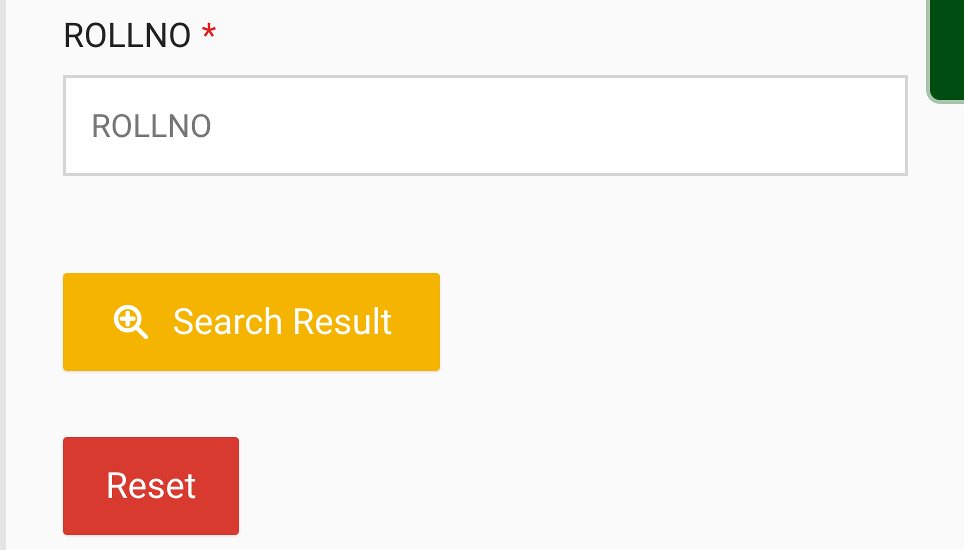  What do you see at coordinates (151, 486) in the screenshot?
I see `reset-button: Reset` at bounding box center [151, 486].